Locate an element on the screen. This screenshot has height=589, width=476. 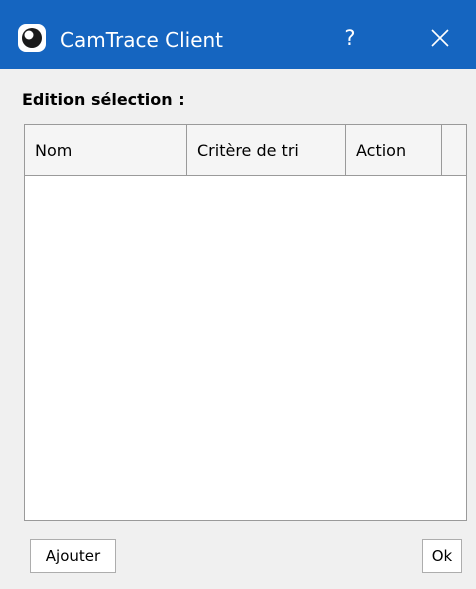
section-label: Edition sélection : is located at coordinates (103, 99).